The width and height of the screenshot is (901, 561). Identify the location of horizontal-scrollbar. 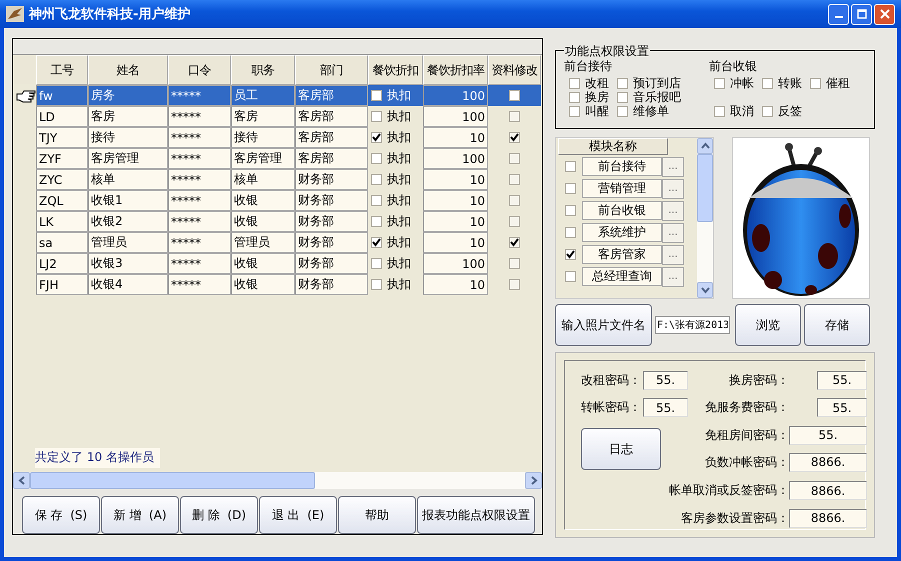
(277, 480).